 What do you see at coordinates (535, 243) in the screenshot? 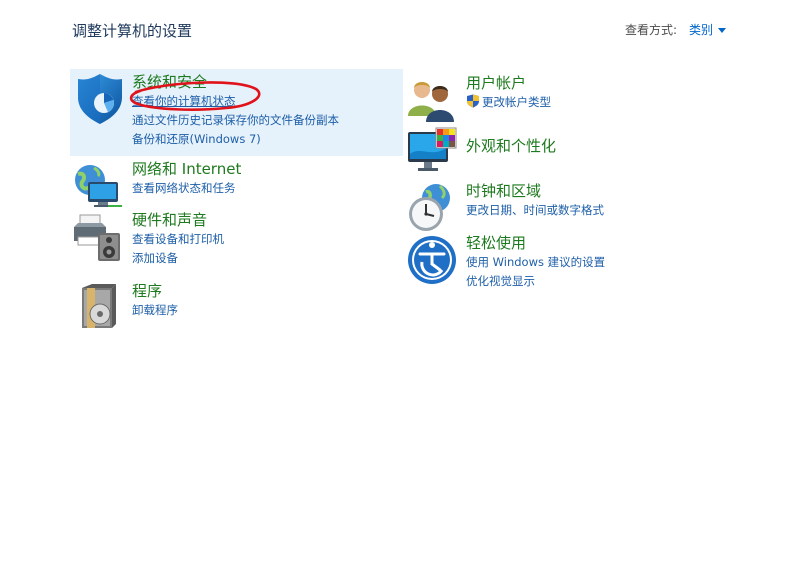
I see `category-title-ease-of-access: 轻松使用` at bounding box center [535, 243].